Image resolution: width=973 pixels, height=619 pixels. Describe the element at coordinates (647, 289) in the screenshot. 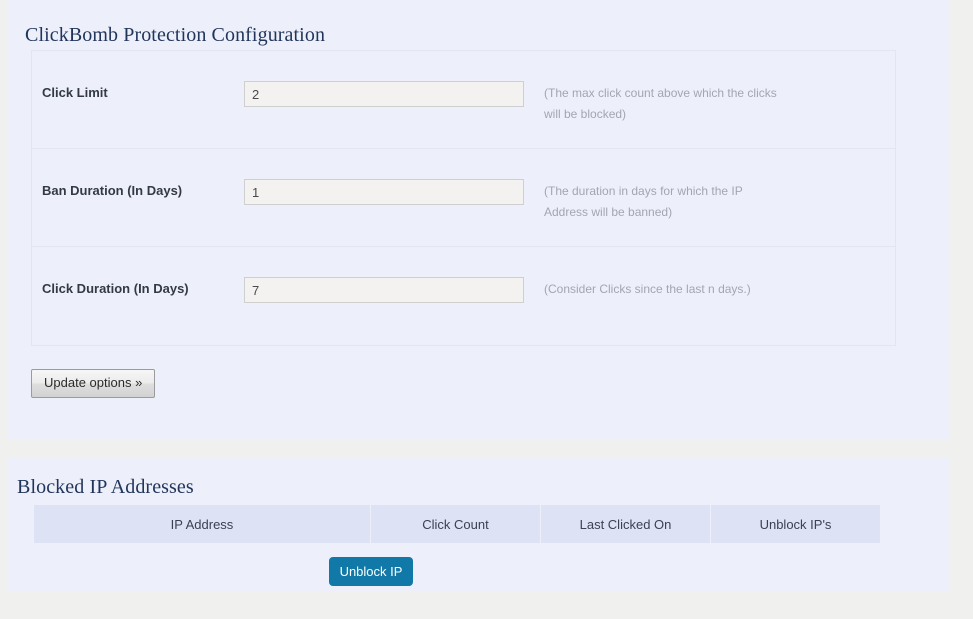

I see `help-click-duration: (Consider Clicks since the last n days.)` at that location.